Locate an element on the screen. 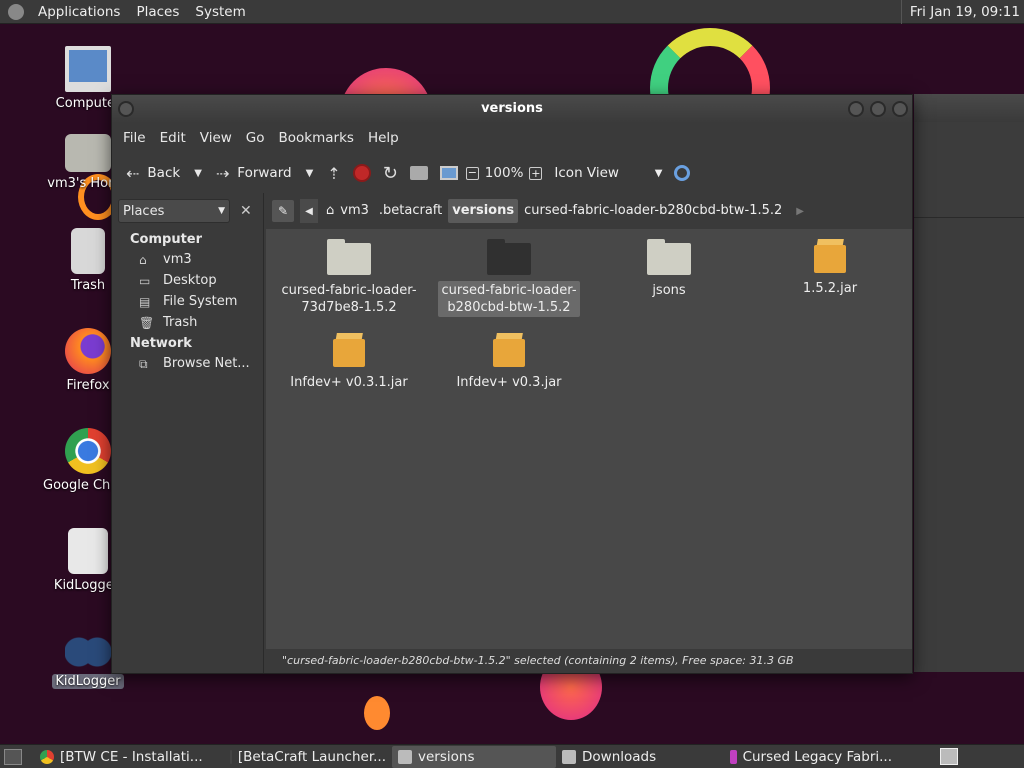 This screenshot has height=768, width=1024. file-item-jar: 1.5.2.jar is located at coordinates (830, 267).